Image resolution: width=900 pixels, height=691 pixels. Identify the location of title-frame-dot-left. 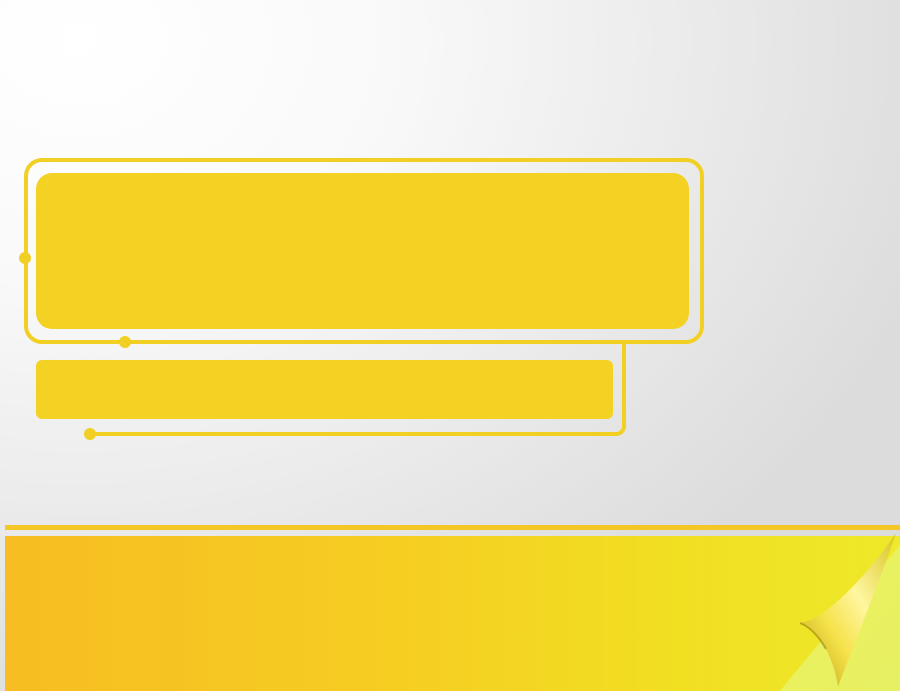
(25, 258).